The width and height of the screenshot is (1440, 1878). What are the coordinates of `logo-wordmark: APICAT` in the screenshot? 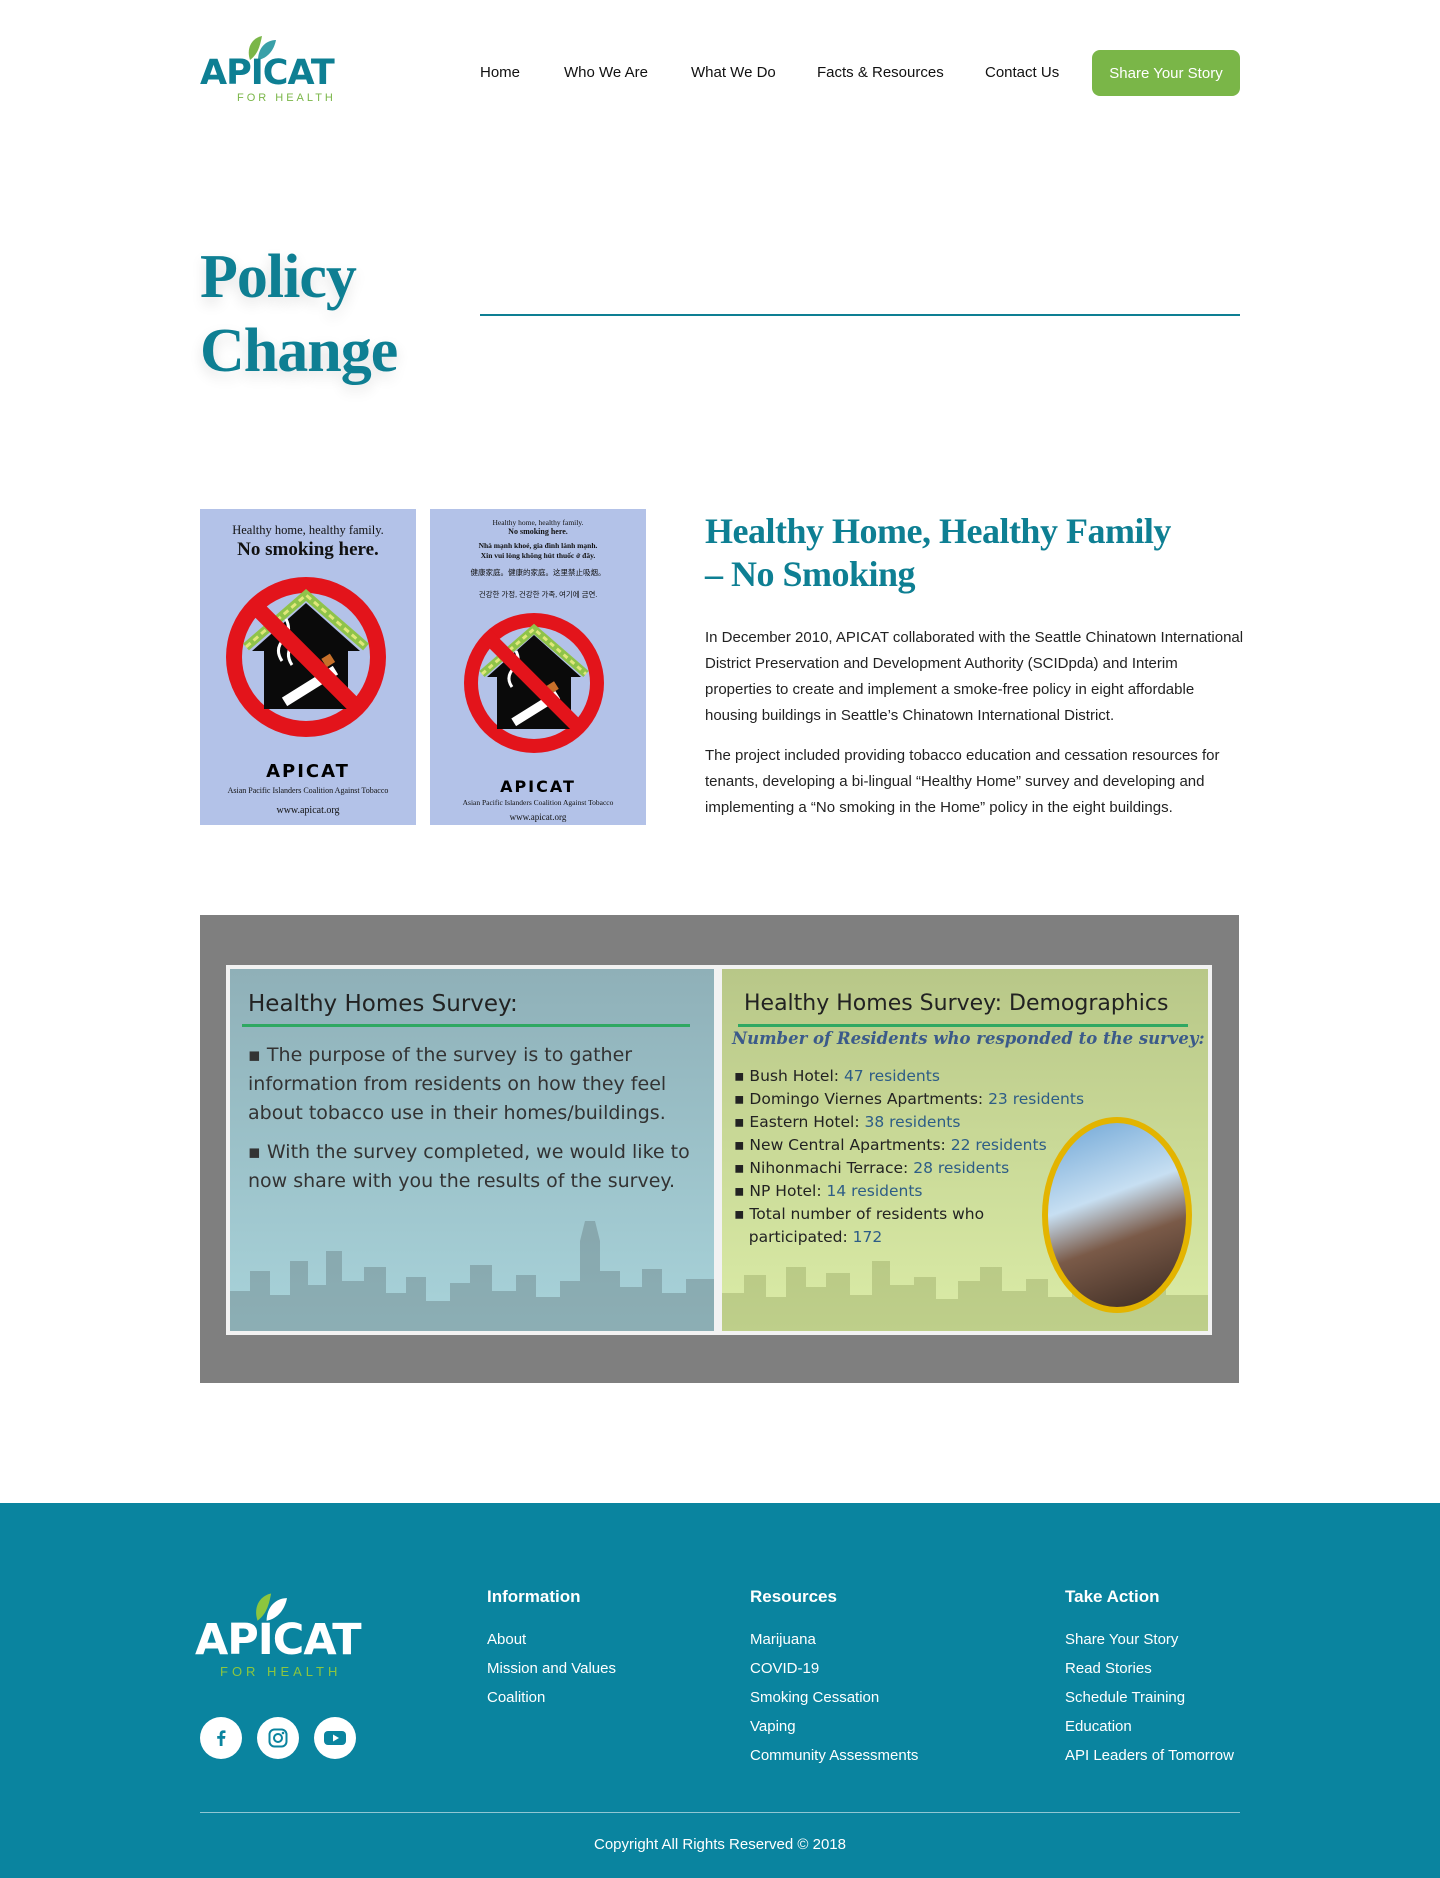 It's located at (267, 73).